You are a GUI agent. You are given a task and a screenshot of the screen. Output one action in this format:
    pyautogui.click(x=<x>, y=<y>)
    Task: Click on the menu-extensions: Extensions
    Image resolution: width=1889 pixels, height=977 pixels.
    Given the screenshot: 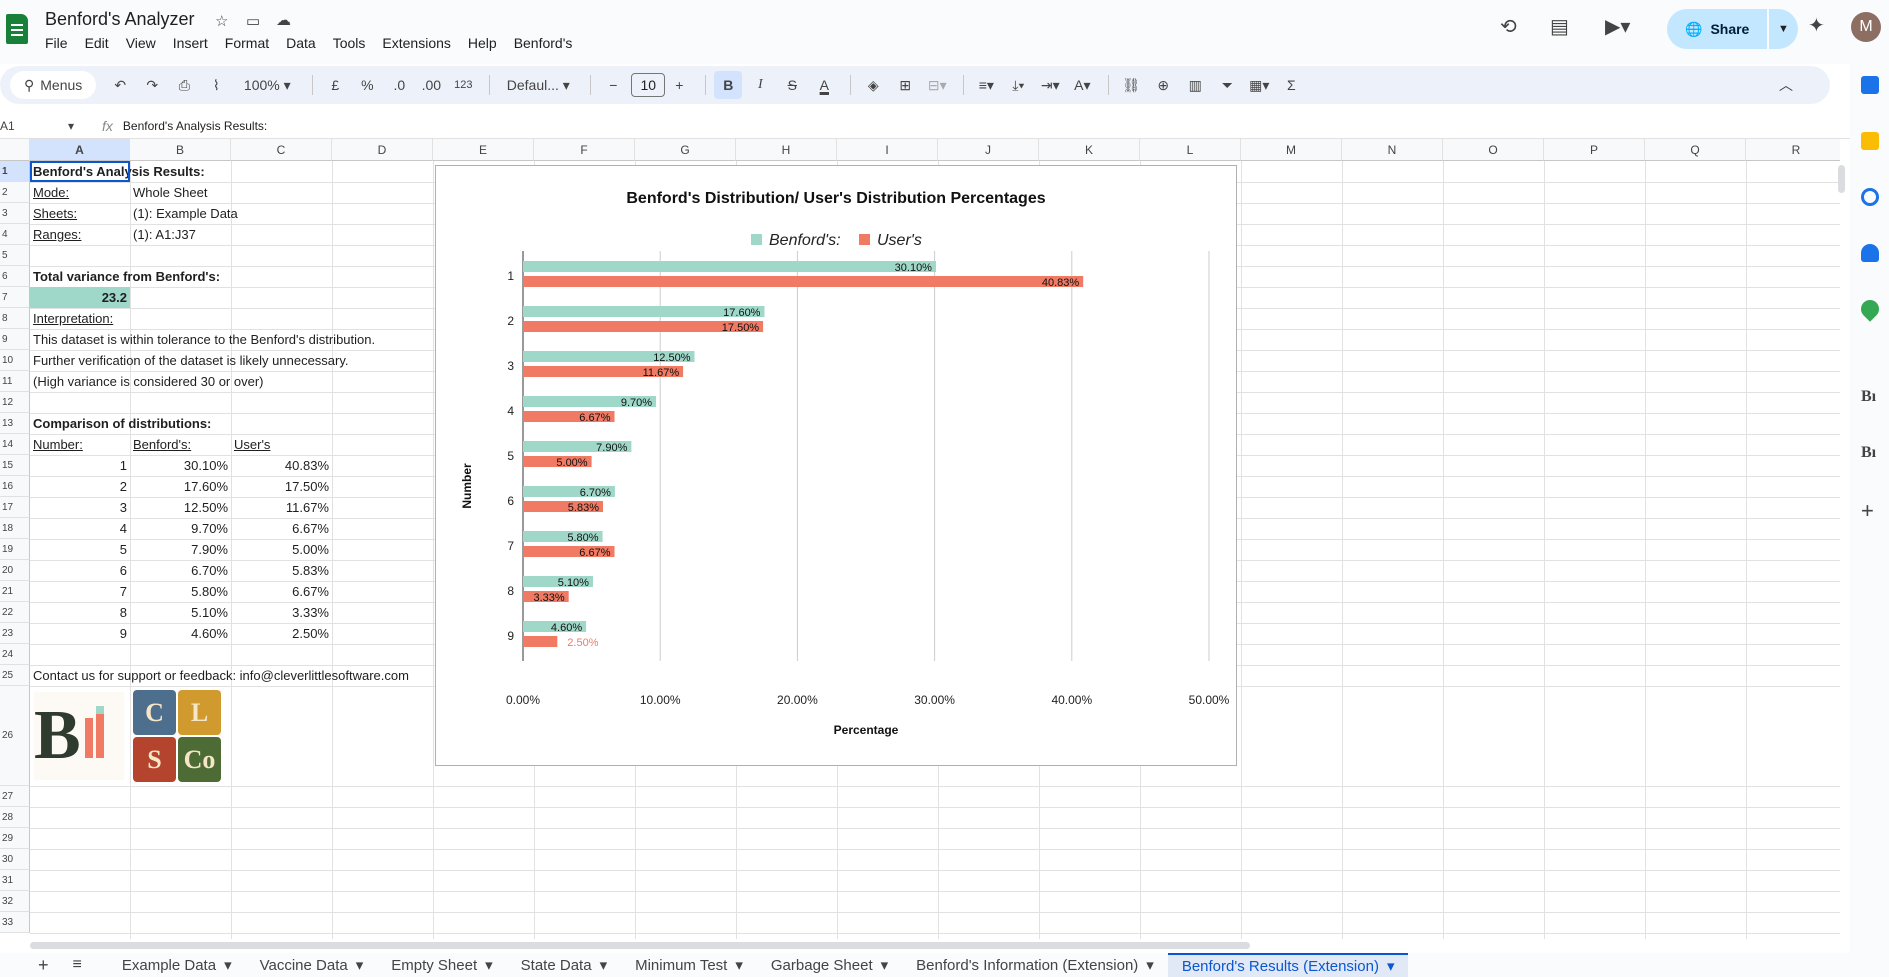 What is the action you would take?
    pyautogui.click(x=416, y=43)
    